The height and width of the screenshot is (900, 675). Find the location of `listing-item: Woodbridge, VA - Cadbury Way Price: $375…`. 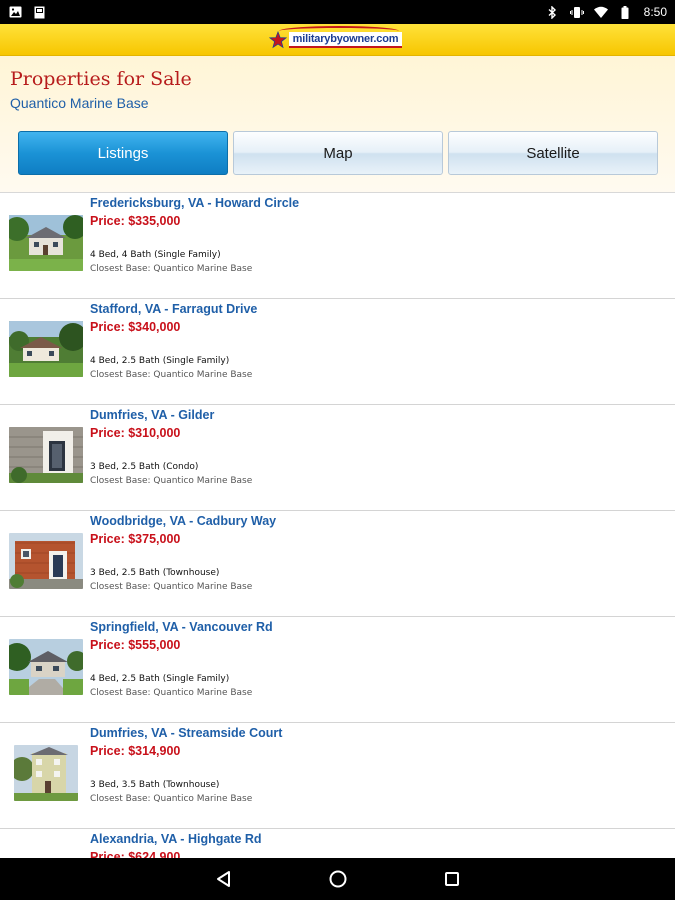

listing-item: Woodbridge, VA - Cadbury Way Price: $375… is located at coordinates (337, 564).